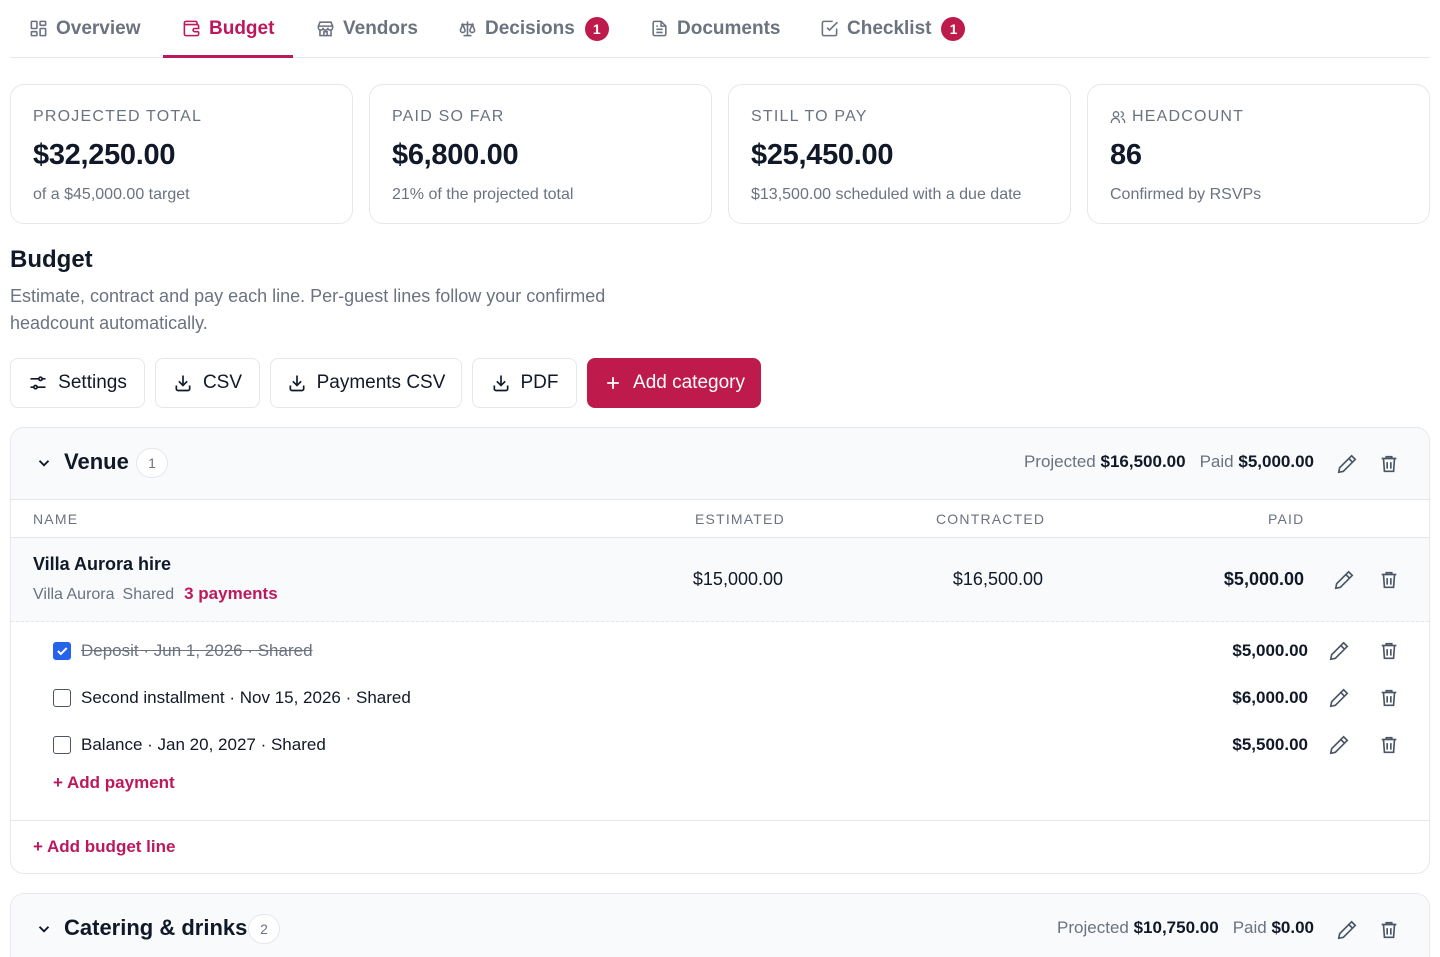 The image size is (1440, 957). Describe the element at coordinates (809, 116) in the screenshot. I see `stat-label: STILL TO PAY` at that location.